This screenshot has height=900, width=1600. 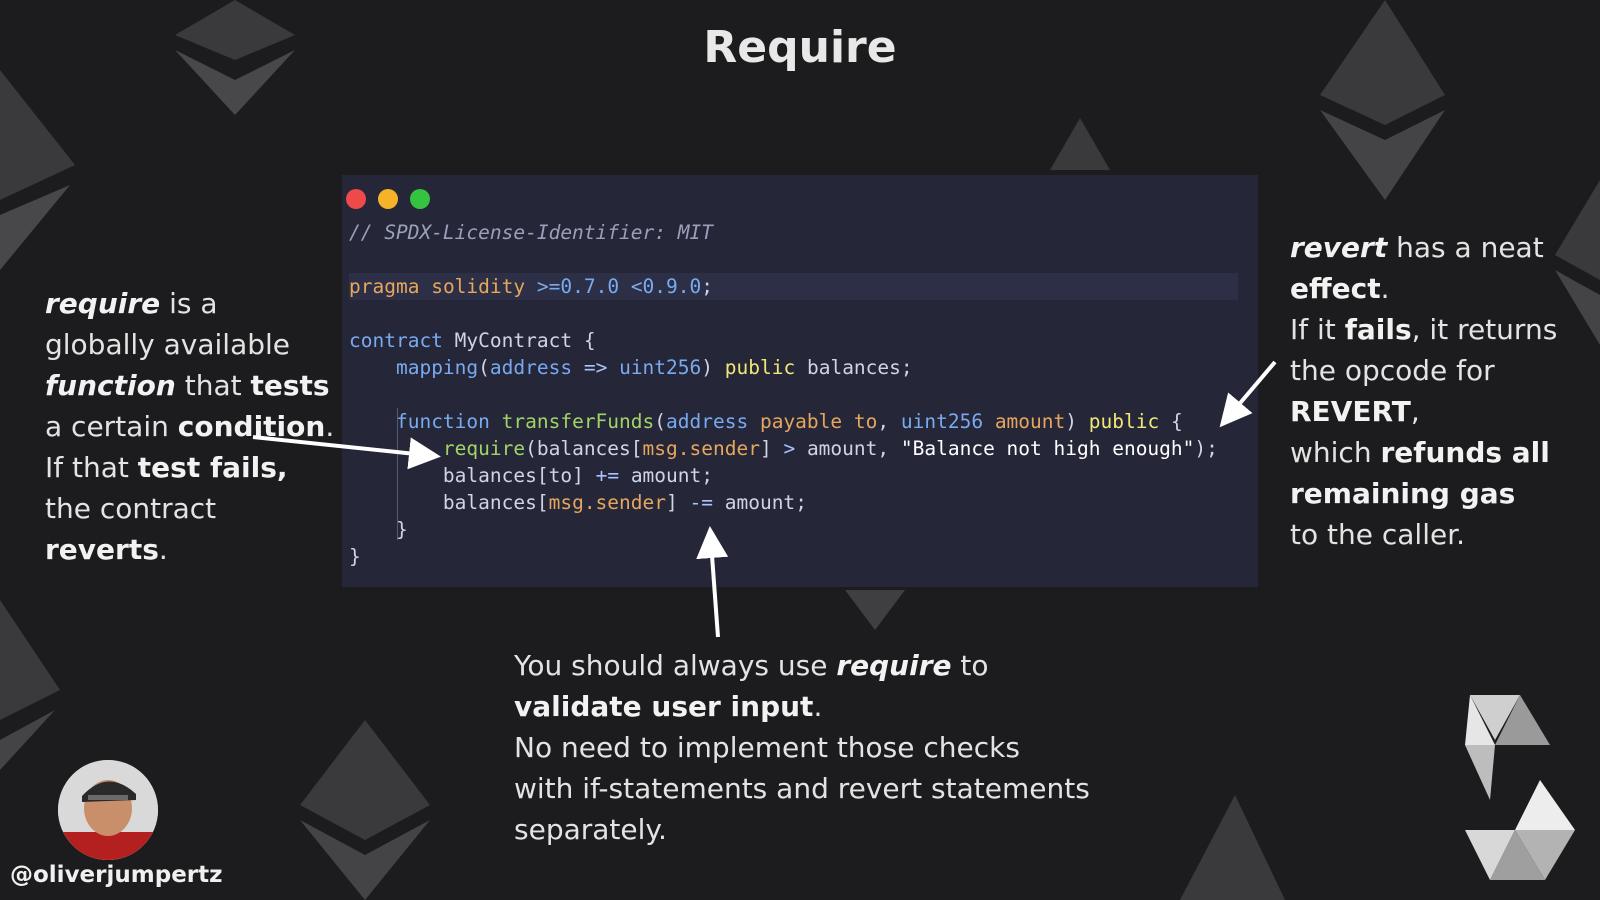 I want to click on code-token: contract, so click(x=396, y=340).